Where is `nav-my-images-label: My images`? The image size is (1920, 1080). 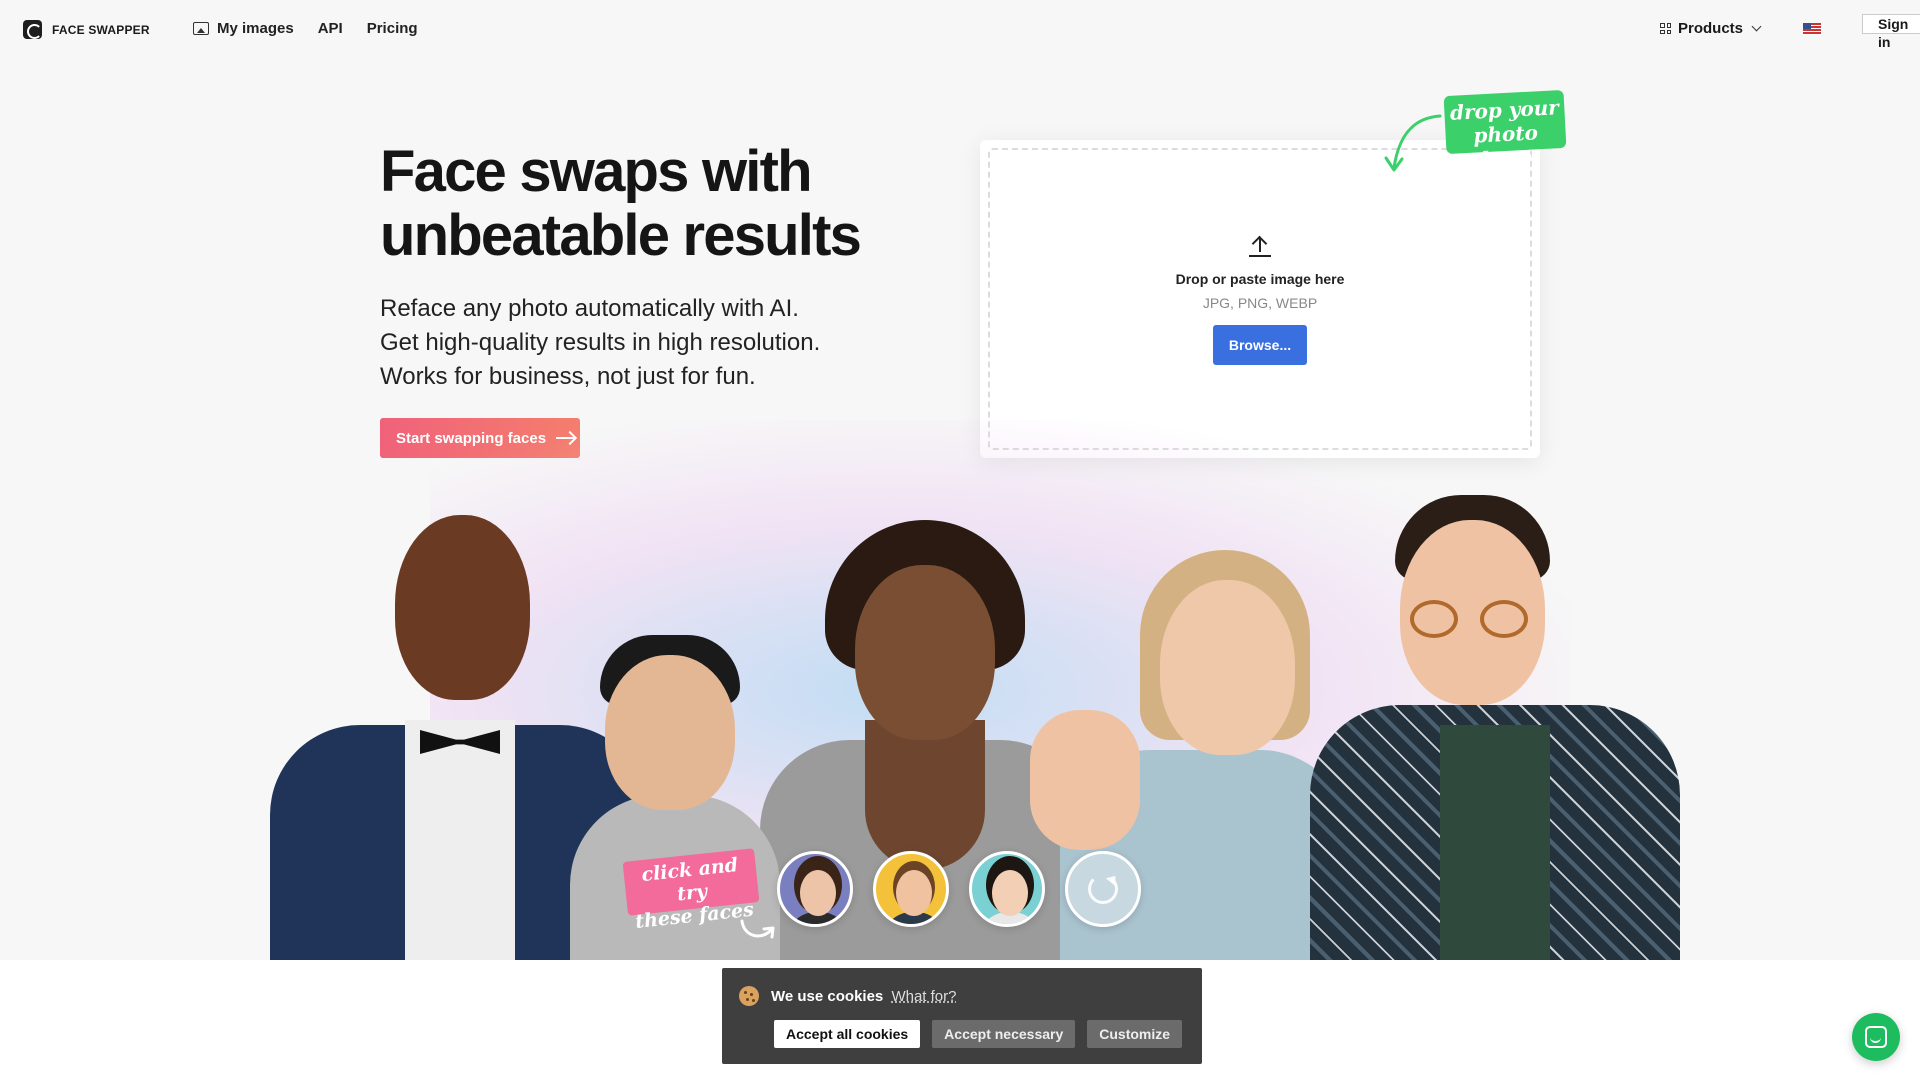
nav-my-images-label: My images is located at coordinates (255, 28).